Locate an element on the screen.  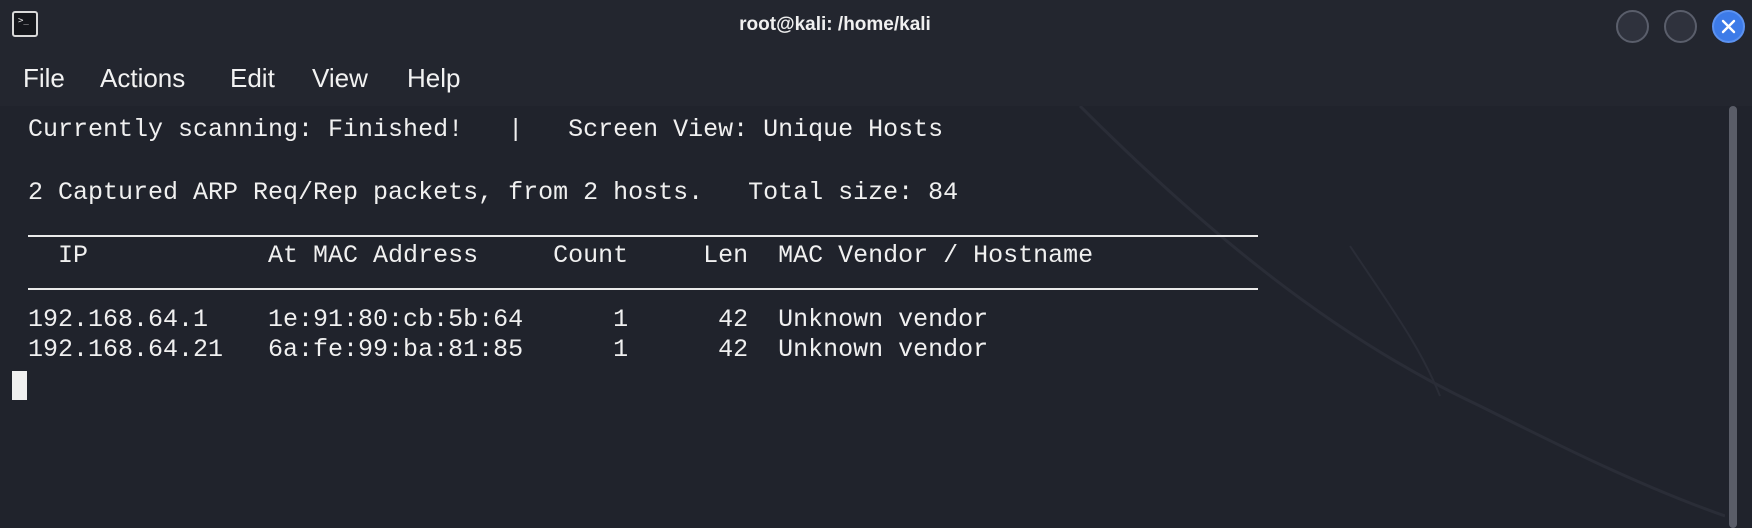
maximize-button is located at coordinates (1680, 26).